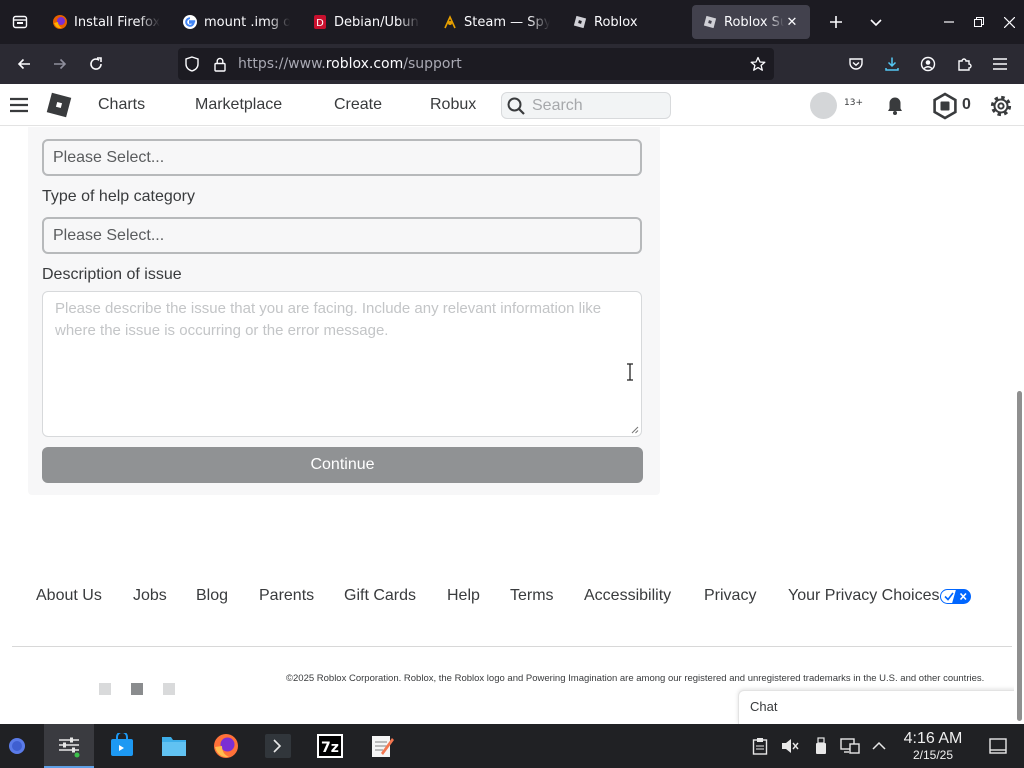 The height and width of the screenshot is (768, 1024). I want to click on url-text: https://www.roblox.com/support, so click(491, 64).